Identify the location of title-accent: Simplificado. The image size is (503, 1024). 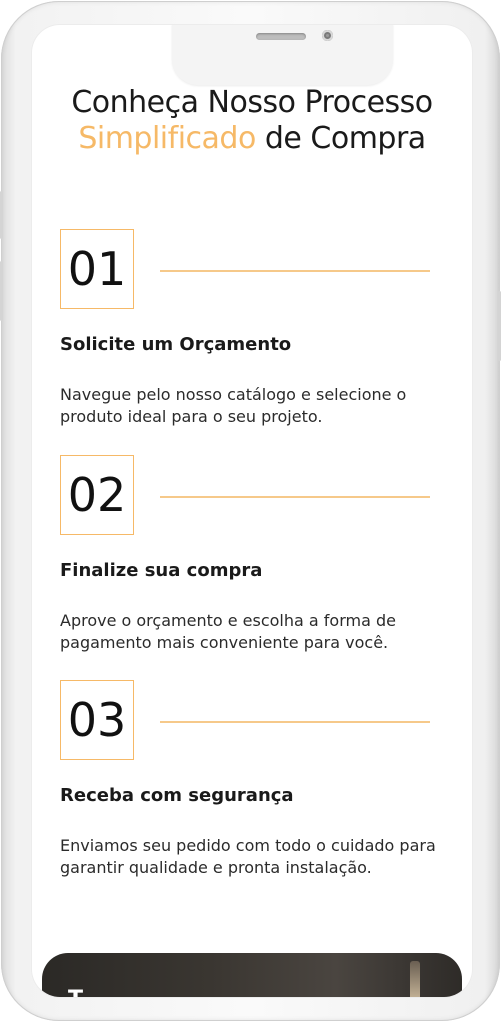
(167, 138).